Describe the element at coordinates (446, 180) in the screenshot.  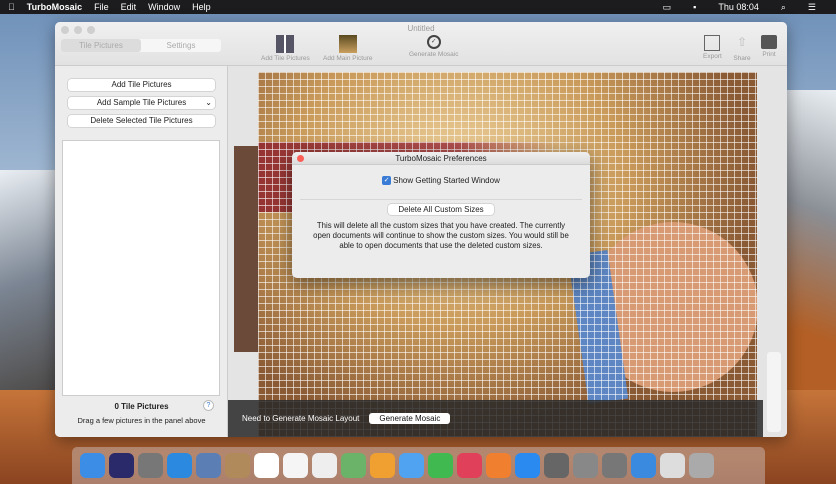
I see `checkbox-label: Show Getting Started Window` at that location.